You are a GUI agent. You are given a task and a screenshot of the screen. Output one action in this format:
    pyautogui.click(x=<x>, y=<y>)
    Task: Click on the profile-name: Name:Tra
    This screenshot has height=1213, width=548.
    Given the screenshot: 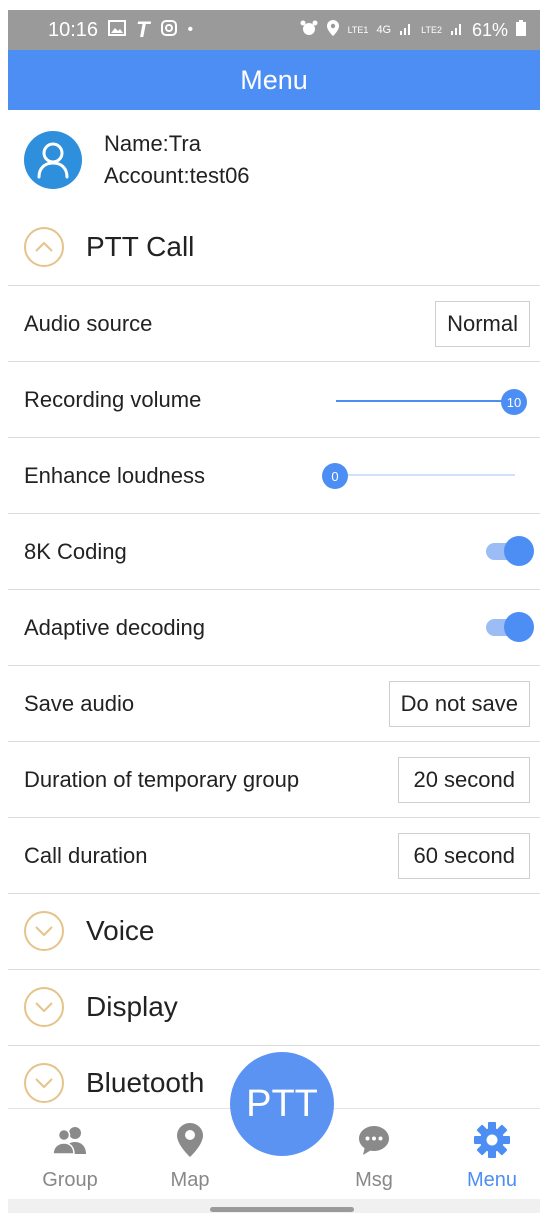 What is the action you would take?
    pyautogui.click(x=152, y=143)
    